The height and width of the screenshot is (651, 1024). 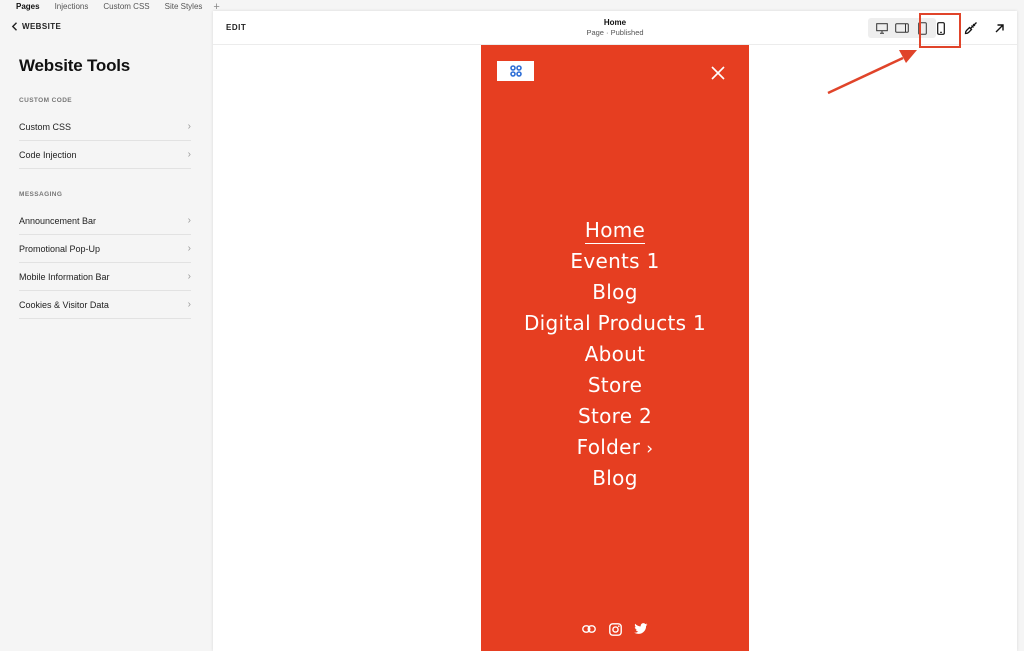 I want to click on menu-item-promotional-popup: Promotional Pop-Up ›, so click(x=105, y=249).